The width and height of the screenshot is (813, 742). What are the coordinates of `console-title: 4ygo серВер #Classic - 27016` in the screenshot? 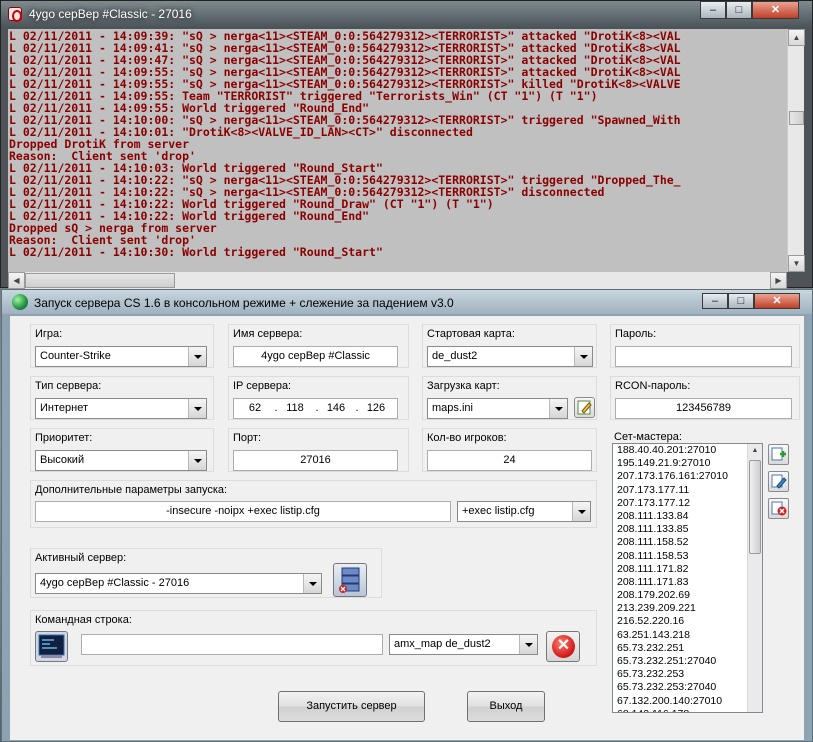 It's located at (110, 14).